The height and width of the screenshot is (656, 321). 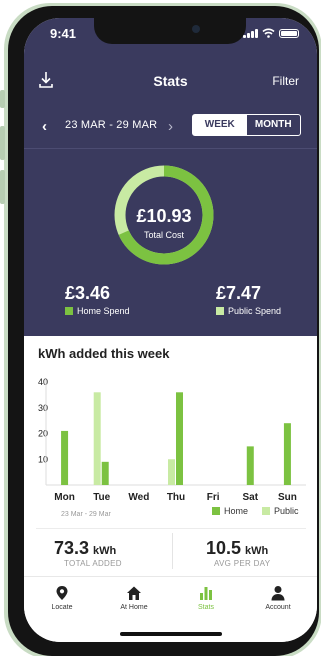 What do you see at coordinates (236, 511) in the screenshot?
I see `legend-home-label: Home` at bounding box center [236, 511].